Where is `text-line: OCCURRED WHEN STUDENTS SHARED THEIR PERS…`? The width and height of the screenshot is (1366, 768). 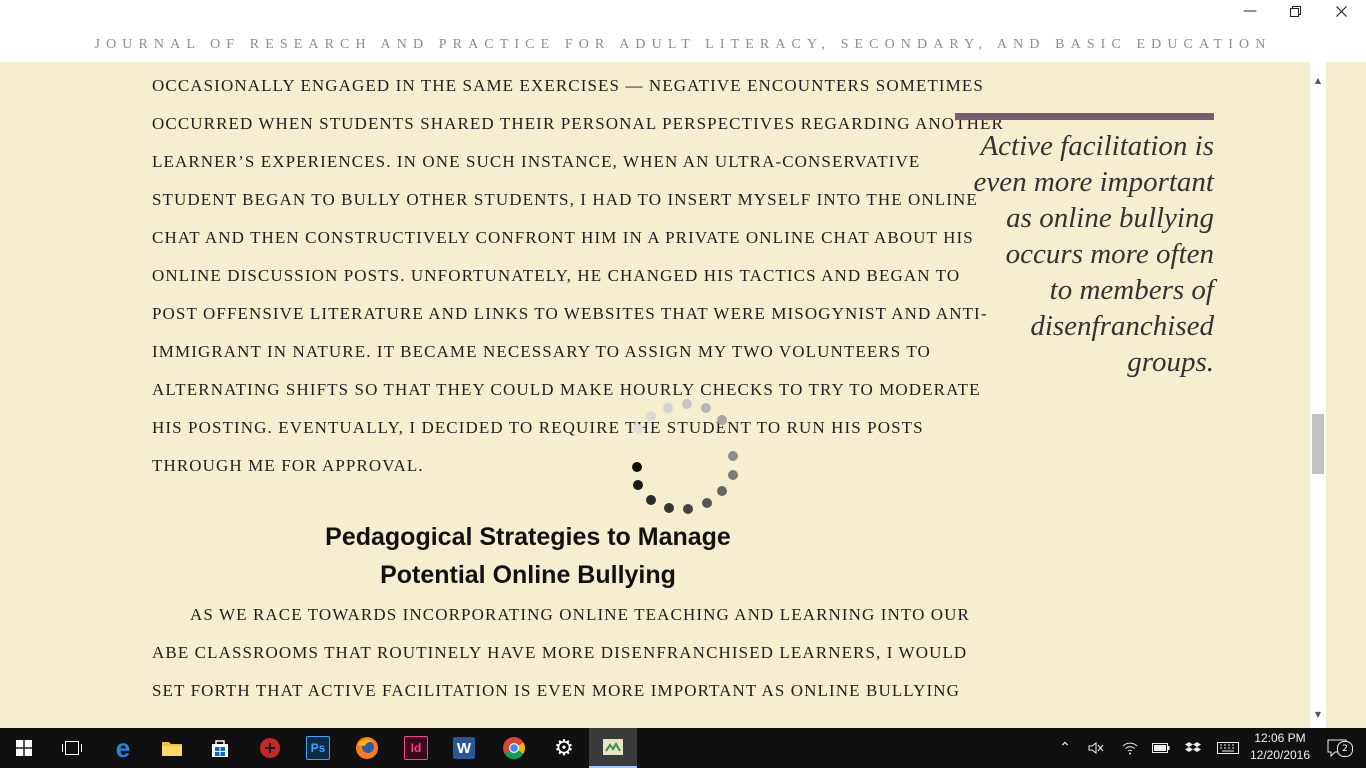
text-line: OCCURRED WHEN STUDENTS SHARED THEIR PERS… is located at coordinates (578, 123).